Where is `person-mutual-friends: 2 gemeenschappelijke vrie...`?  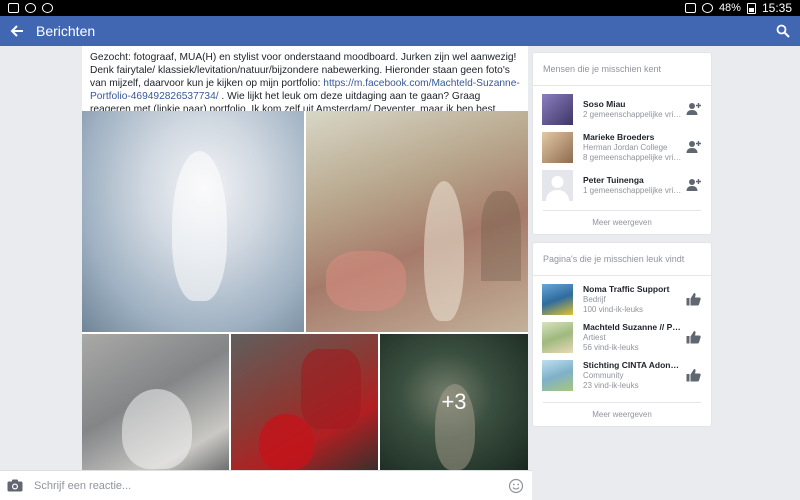 person-mutual-friends: 2 gemeenschappelijke vrie... is located at coordinates (633, 114).